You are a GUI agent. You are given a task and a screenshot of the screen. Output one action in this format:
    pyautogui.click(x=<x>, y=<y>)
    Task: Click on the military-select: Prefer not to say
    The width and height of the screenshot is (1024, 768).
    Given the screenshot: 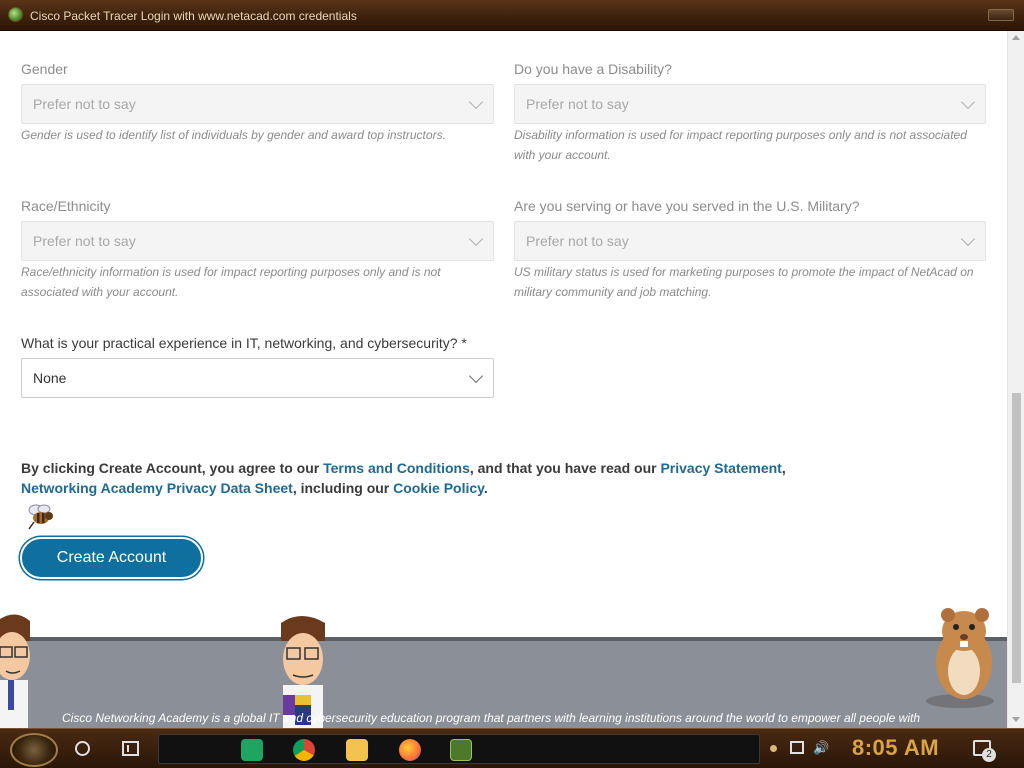 What is the action you would take?
    pyautogui.click(x=750, y=241)
    